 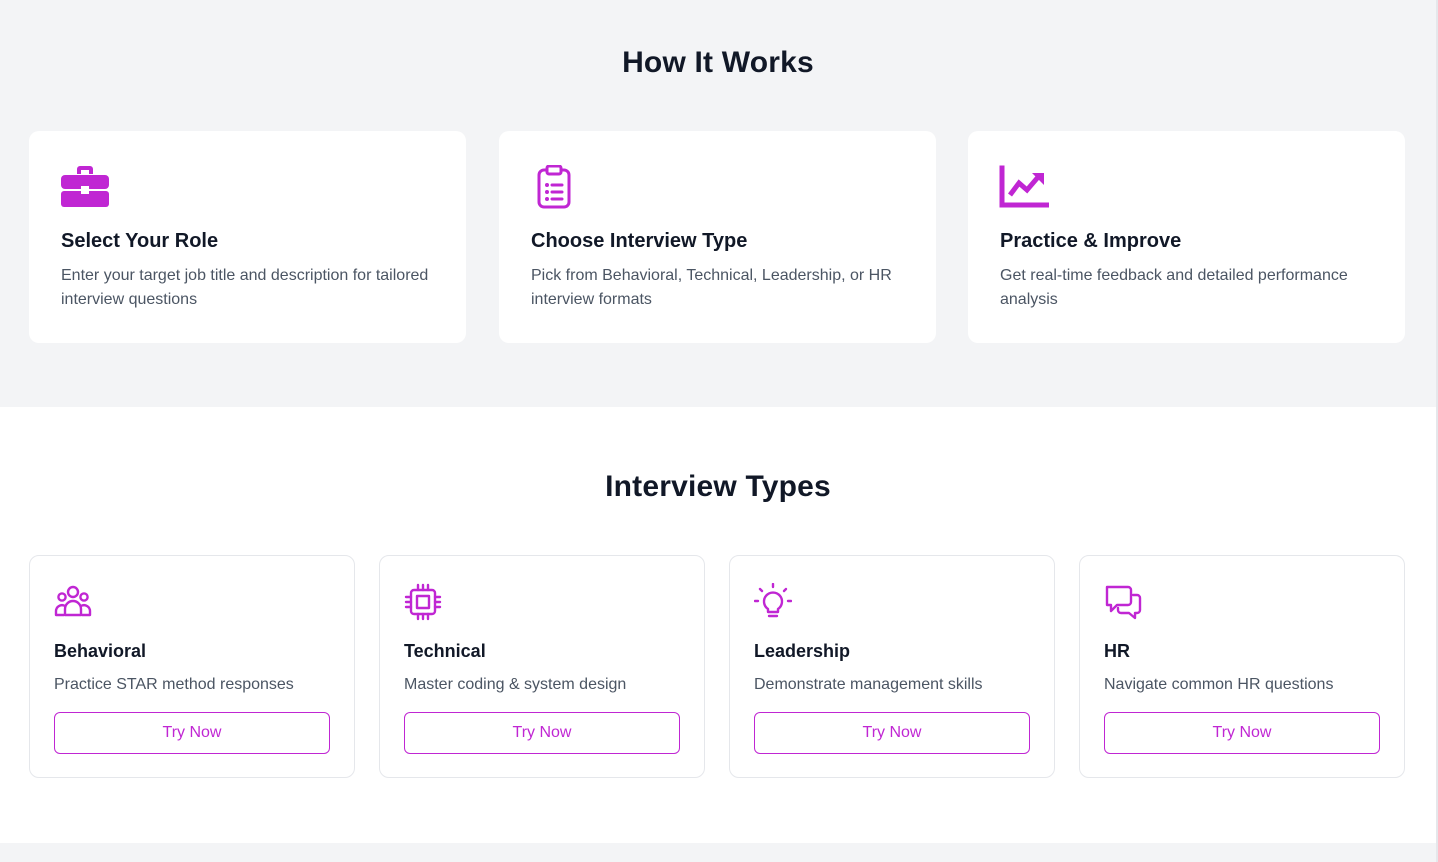 What do you see at coordinates (1242, 666) in the screenshot?
I see `interview-card-hr: HR Navigate common HR questions Try Now` at bounding box center [1242, 666].